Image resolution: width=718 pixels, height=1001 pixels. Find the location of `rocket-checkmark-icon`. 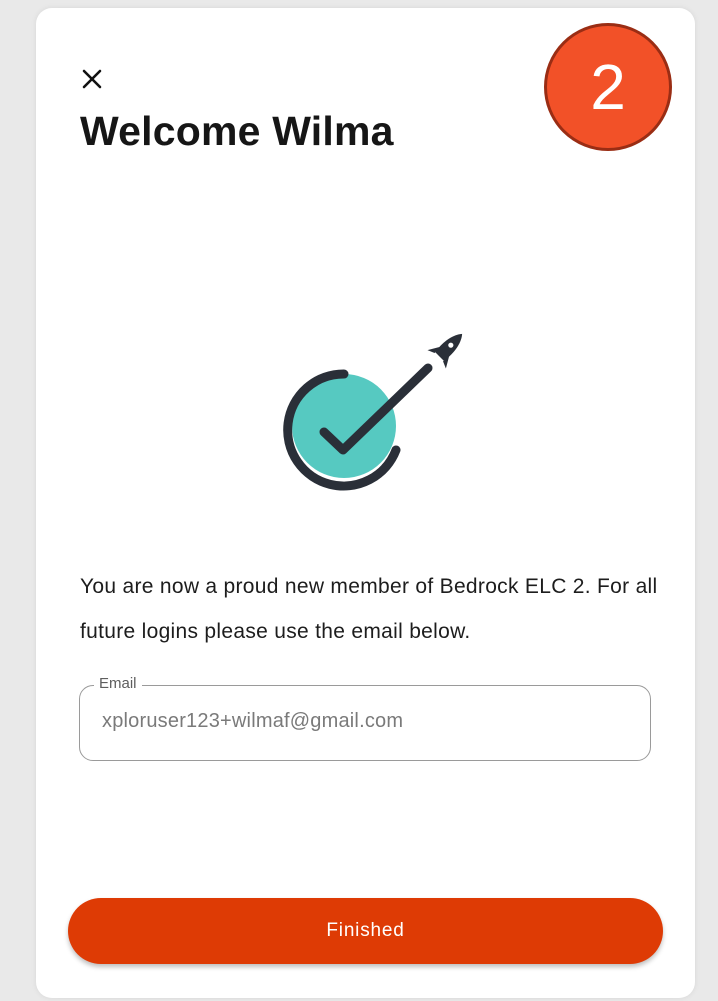

rocket-checkmark-icon is located at coordinates (373, 412).